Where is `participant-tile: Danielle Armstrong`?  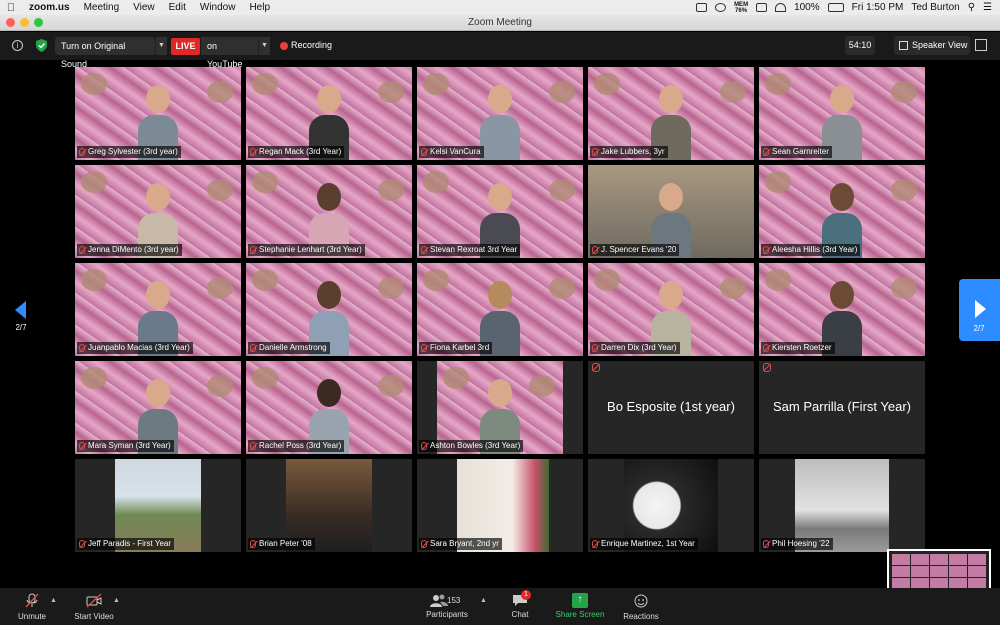 participant-tile: Danielle Armstrong is located at coordinates (329, 309).